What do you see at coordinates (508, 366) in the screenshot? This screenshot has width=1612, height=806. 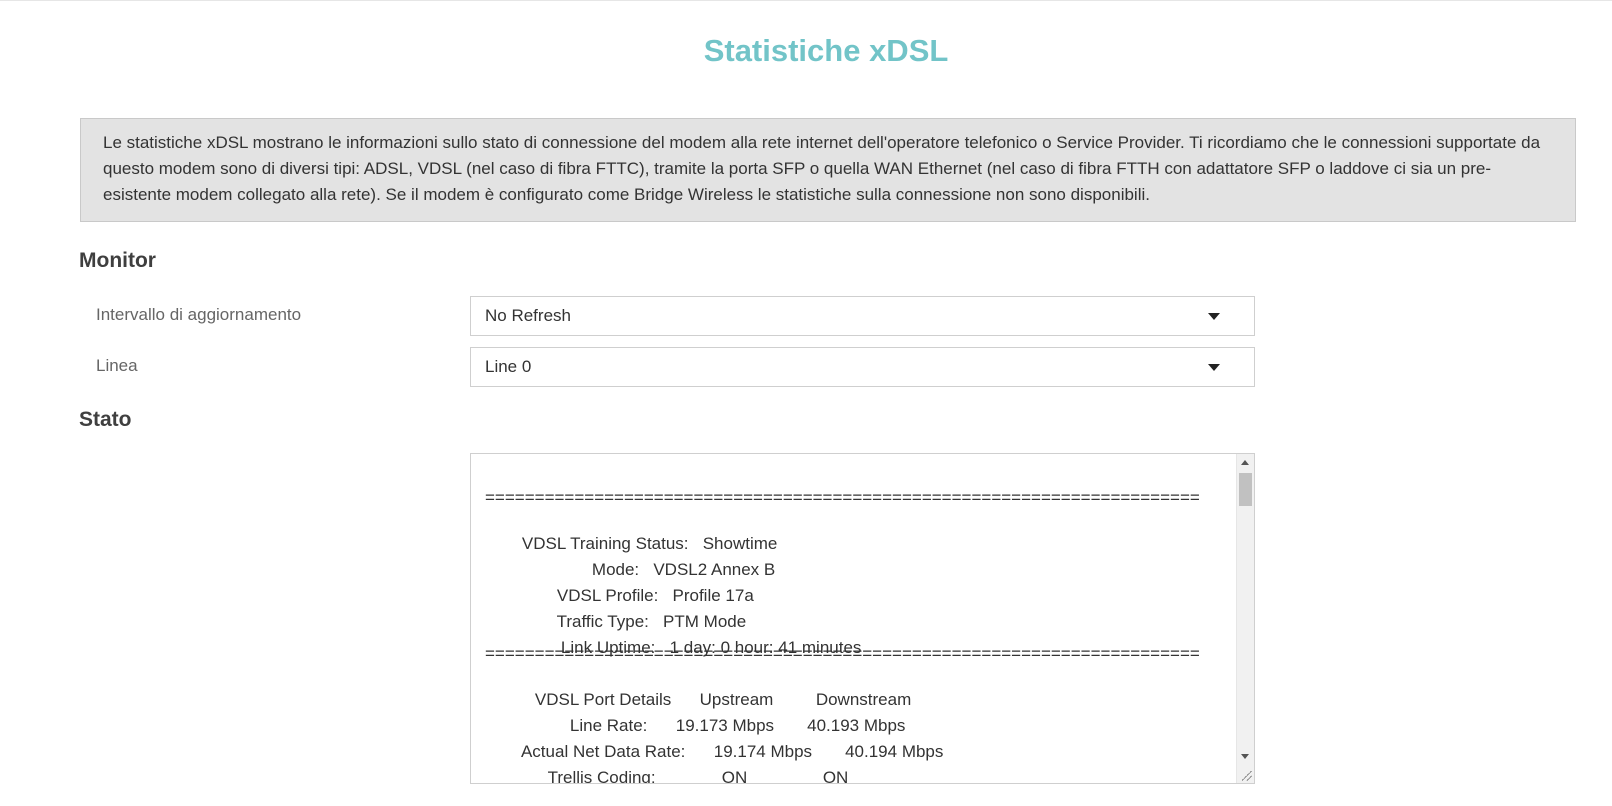 I see `line-value: Line 0` at bounding box center [508, 366].